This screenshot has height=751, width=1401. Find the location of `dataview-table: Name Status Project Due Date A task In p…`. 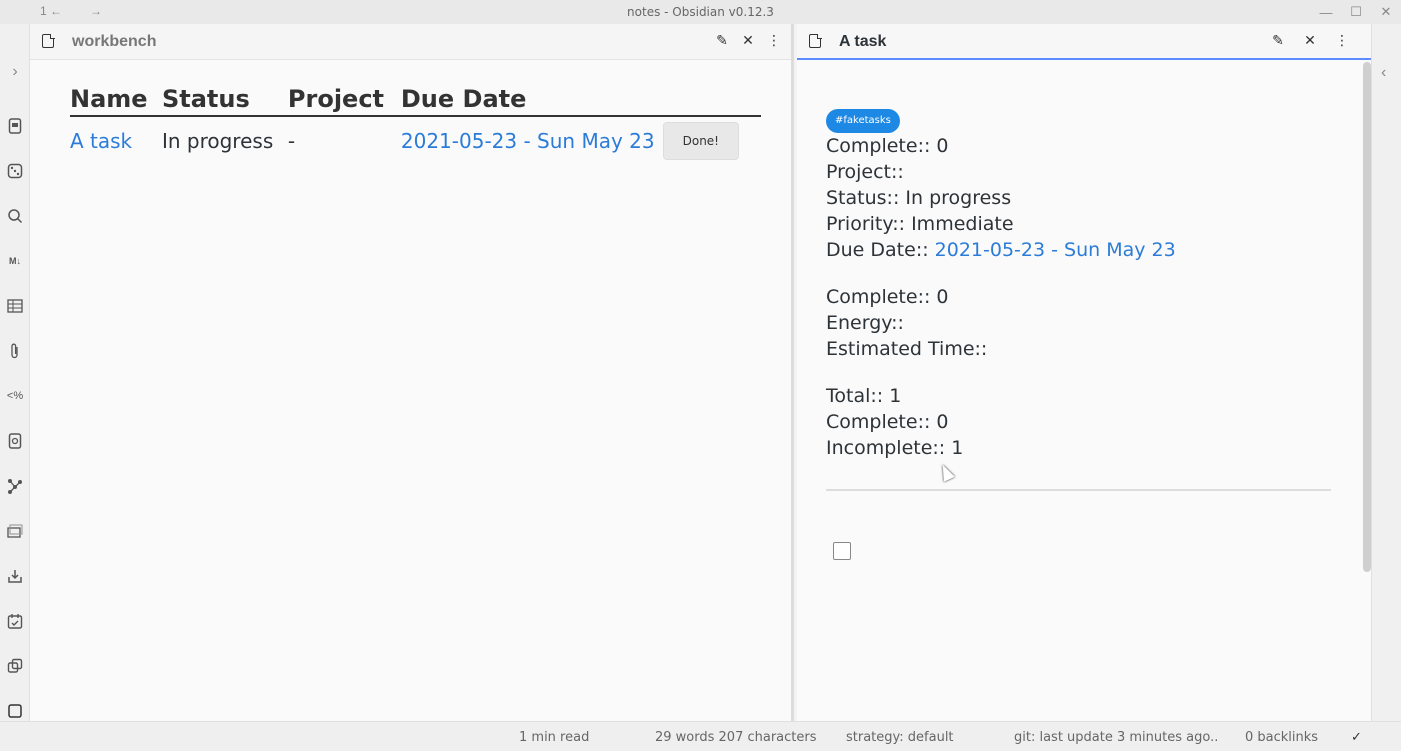

dataview-table: Name Status Project Due Date A task In p… is located at coordinates (415, 123).